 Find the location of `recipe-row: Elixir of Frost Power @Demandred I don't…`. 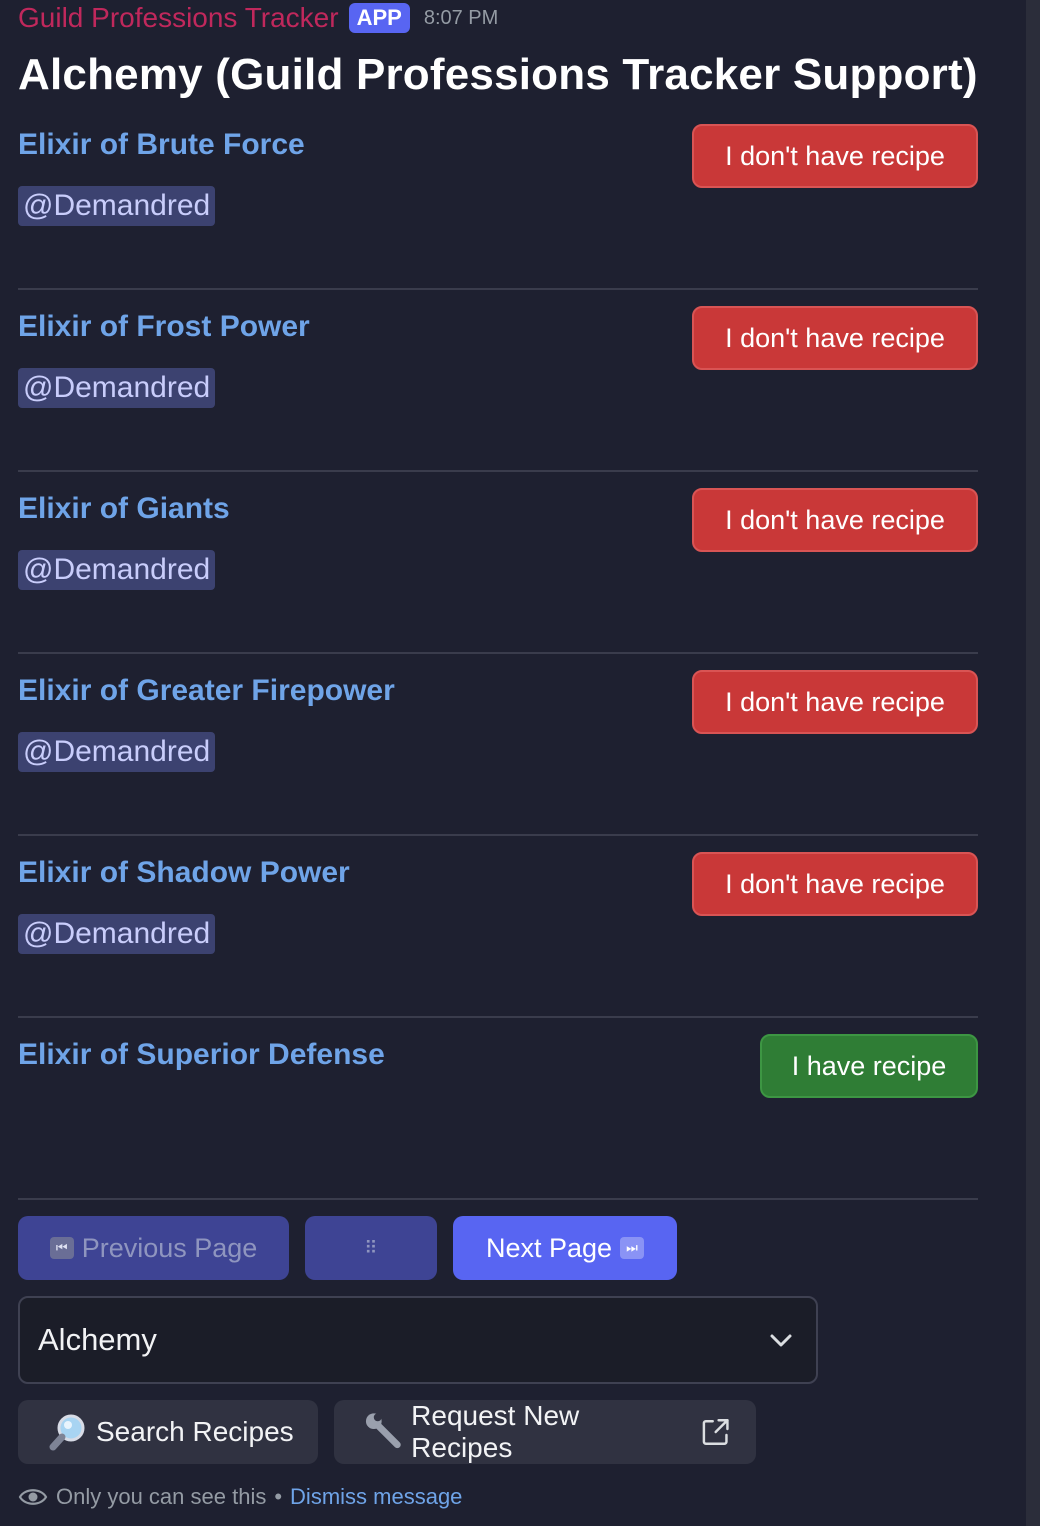

recipe-row: Elixir of Frost Power @Demandred I don't… is located at coordinates (498, 397).